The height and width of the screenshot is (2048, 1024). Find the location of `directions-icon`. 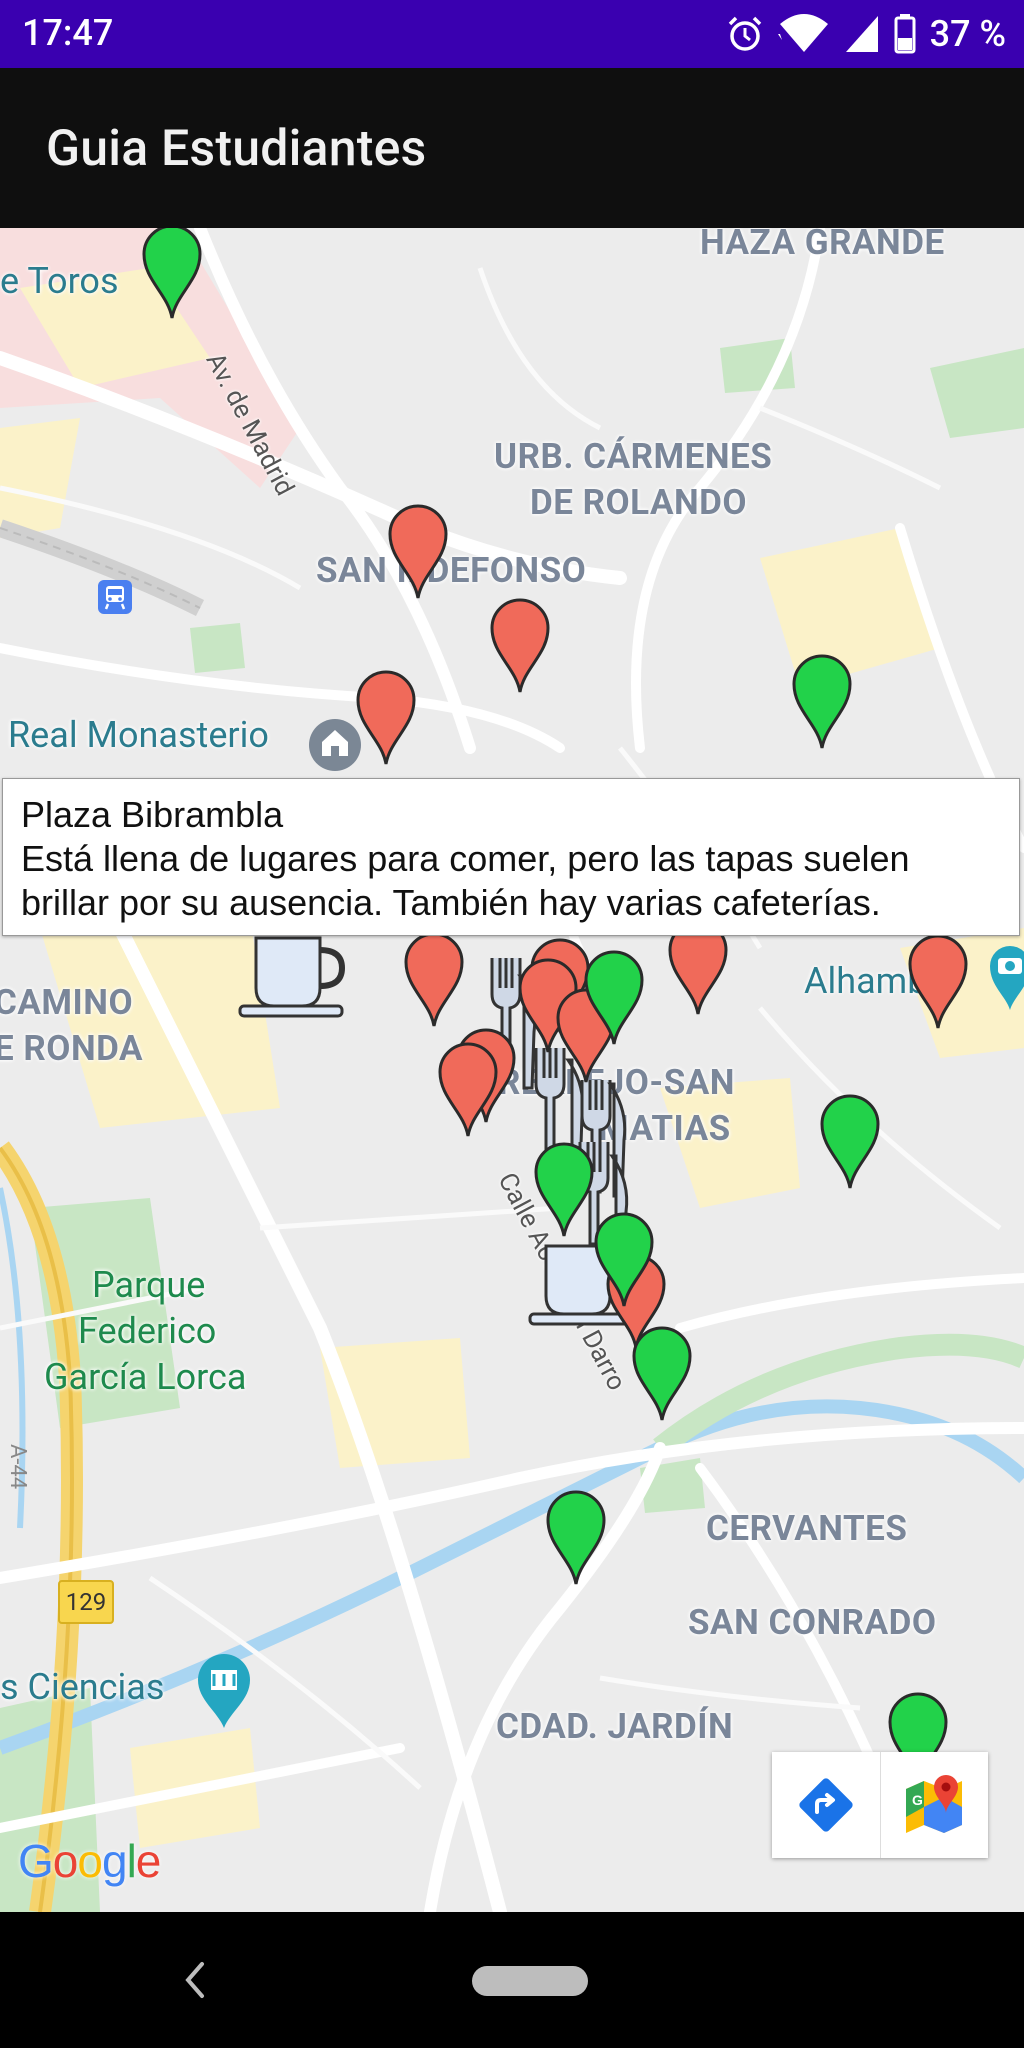

directions-icon is located at coordinates (826, 1805).